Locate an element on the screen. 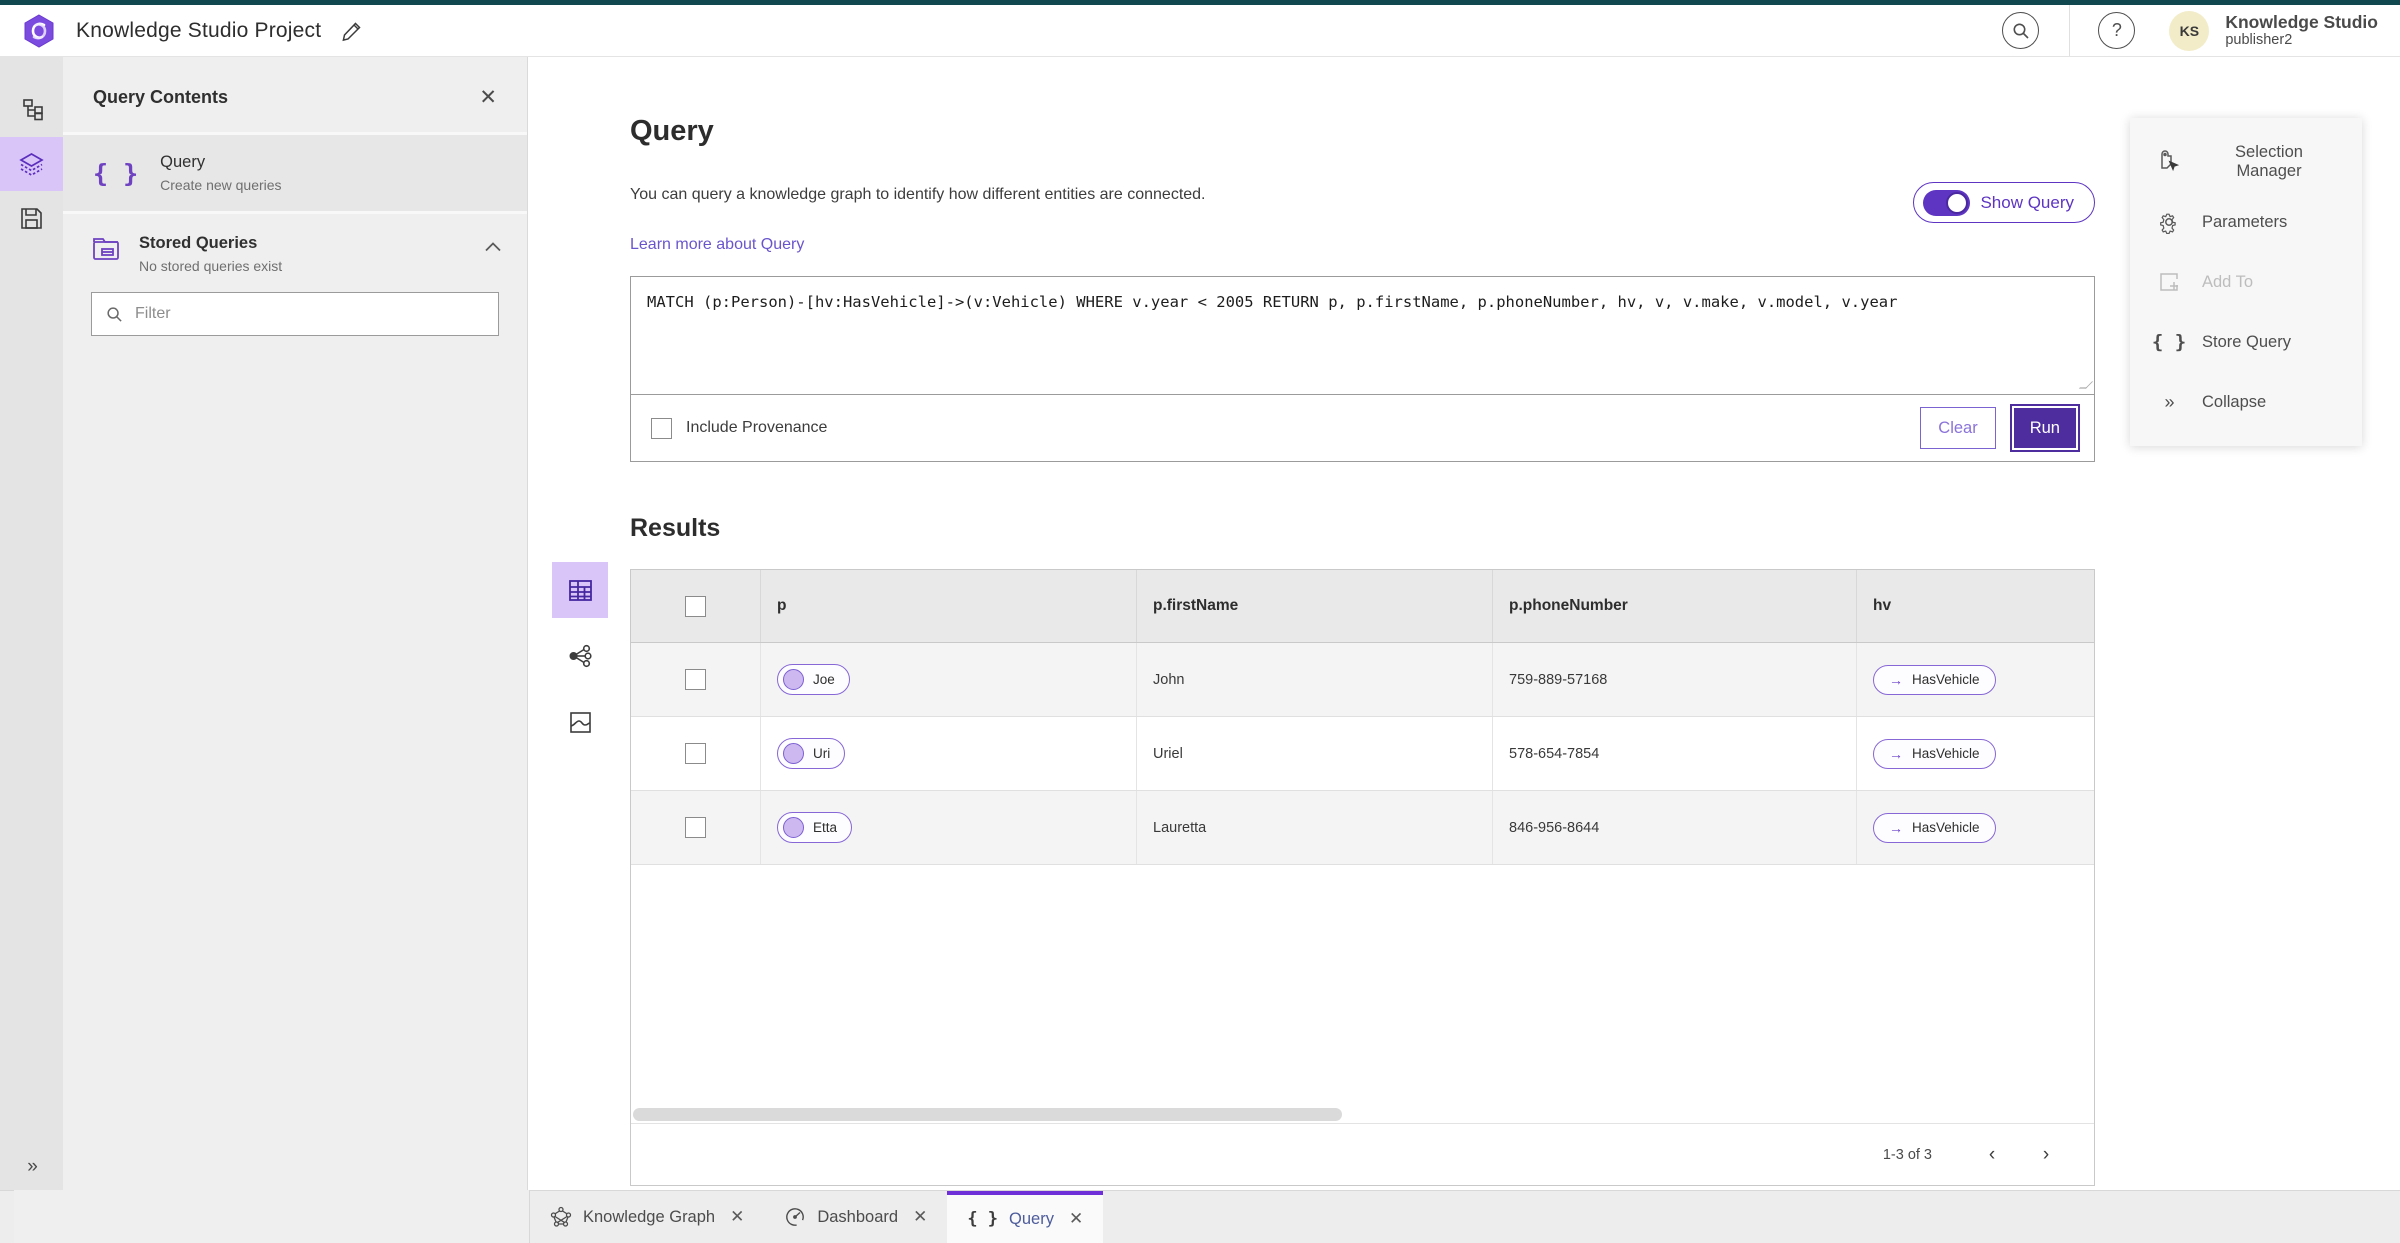 The height and width of the screenshot is (1243, 2400). arrow-right-icon: → is located at coordinates (1896, 753).